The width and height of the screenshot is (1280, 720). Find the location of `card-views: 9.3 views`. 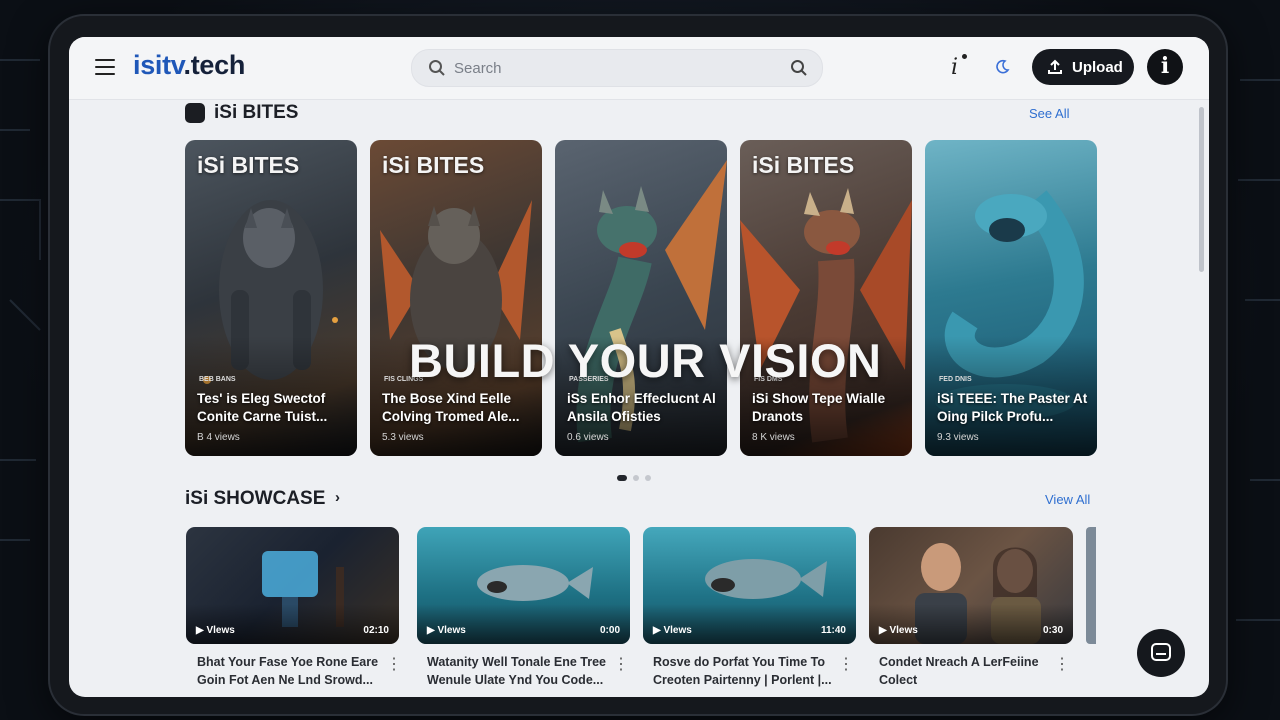

card-views: 9.3 views is located at coordinates (958, 437).